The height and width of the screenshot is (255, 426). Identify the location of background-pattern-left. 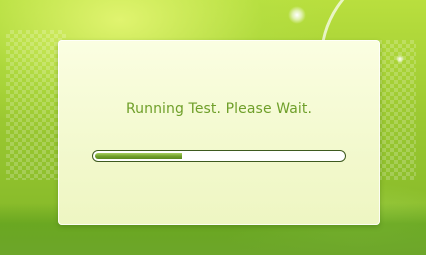
(36, 105).